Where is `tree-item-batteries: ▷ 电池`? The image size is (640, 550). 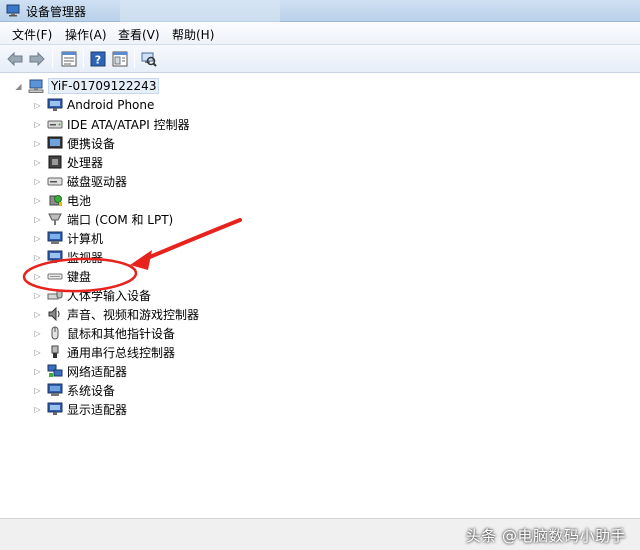
tree-item-batteries: ▷ 电池 is located at coordinates (62, 200).